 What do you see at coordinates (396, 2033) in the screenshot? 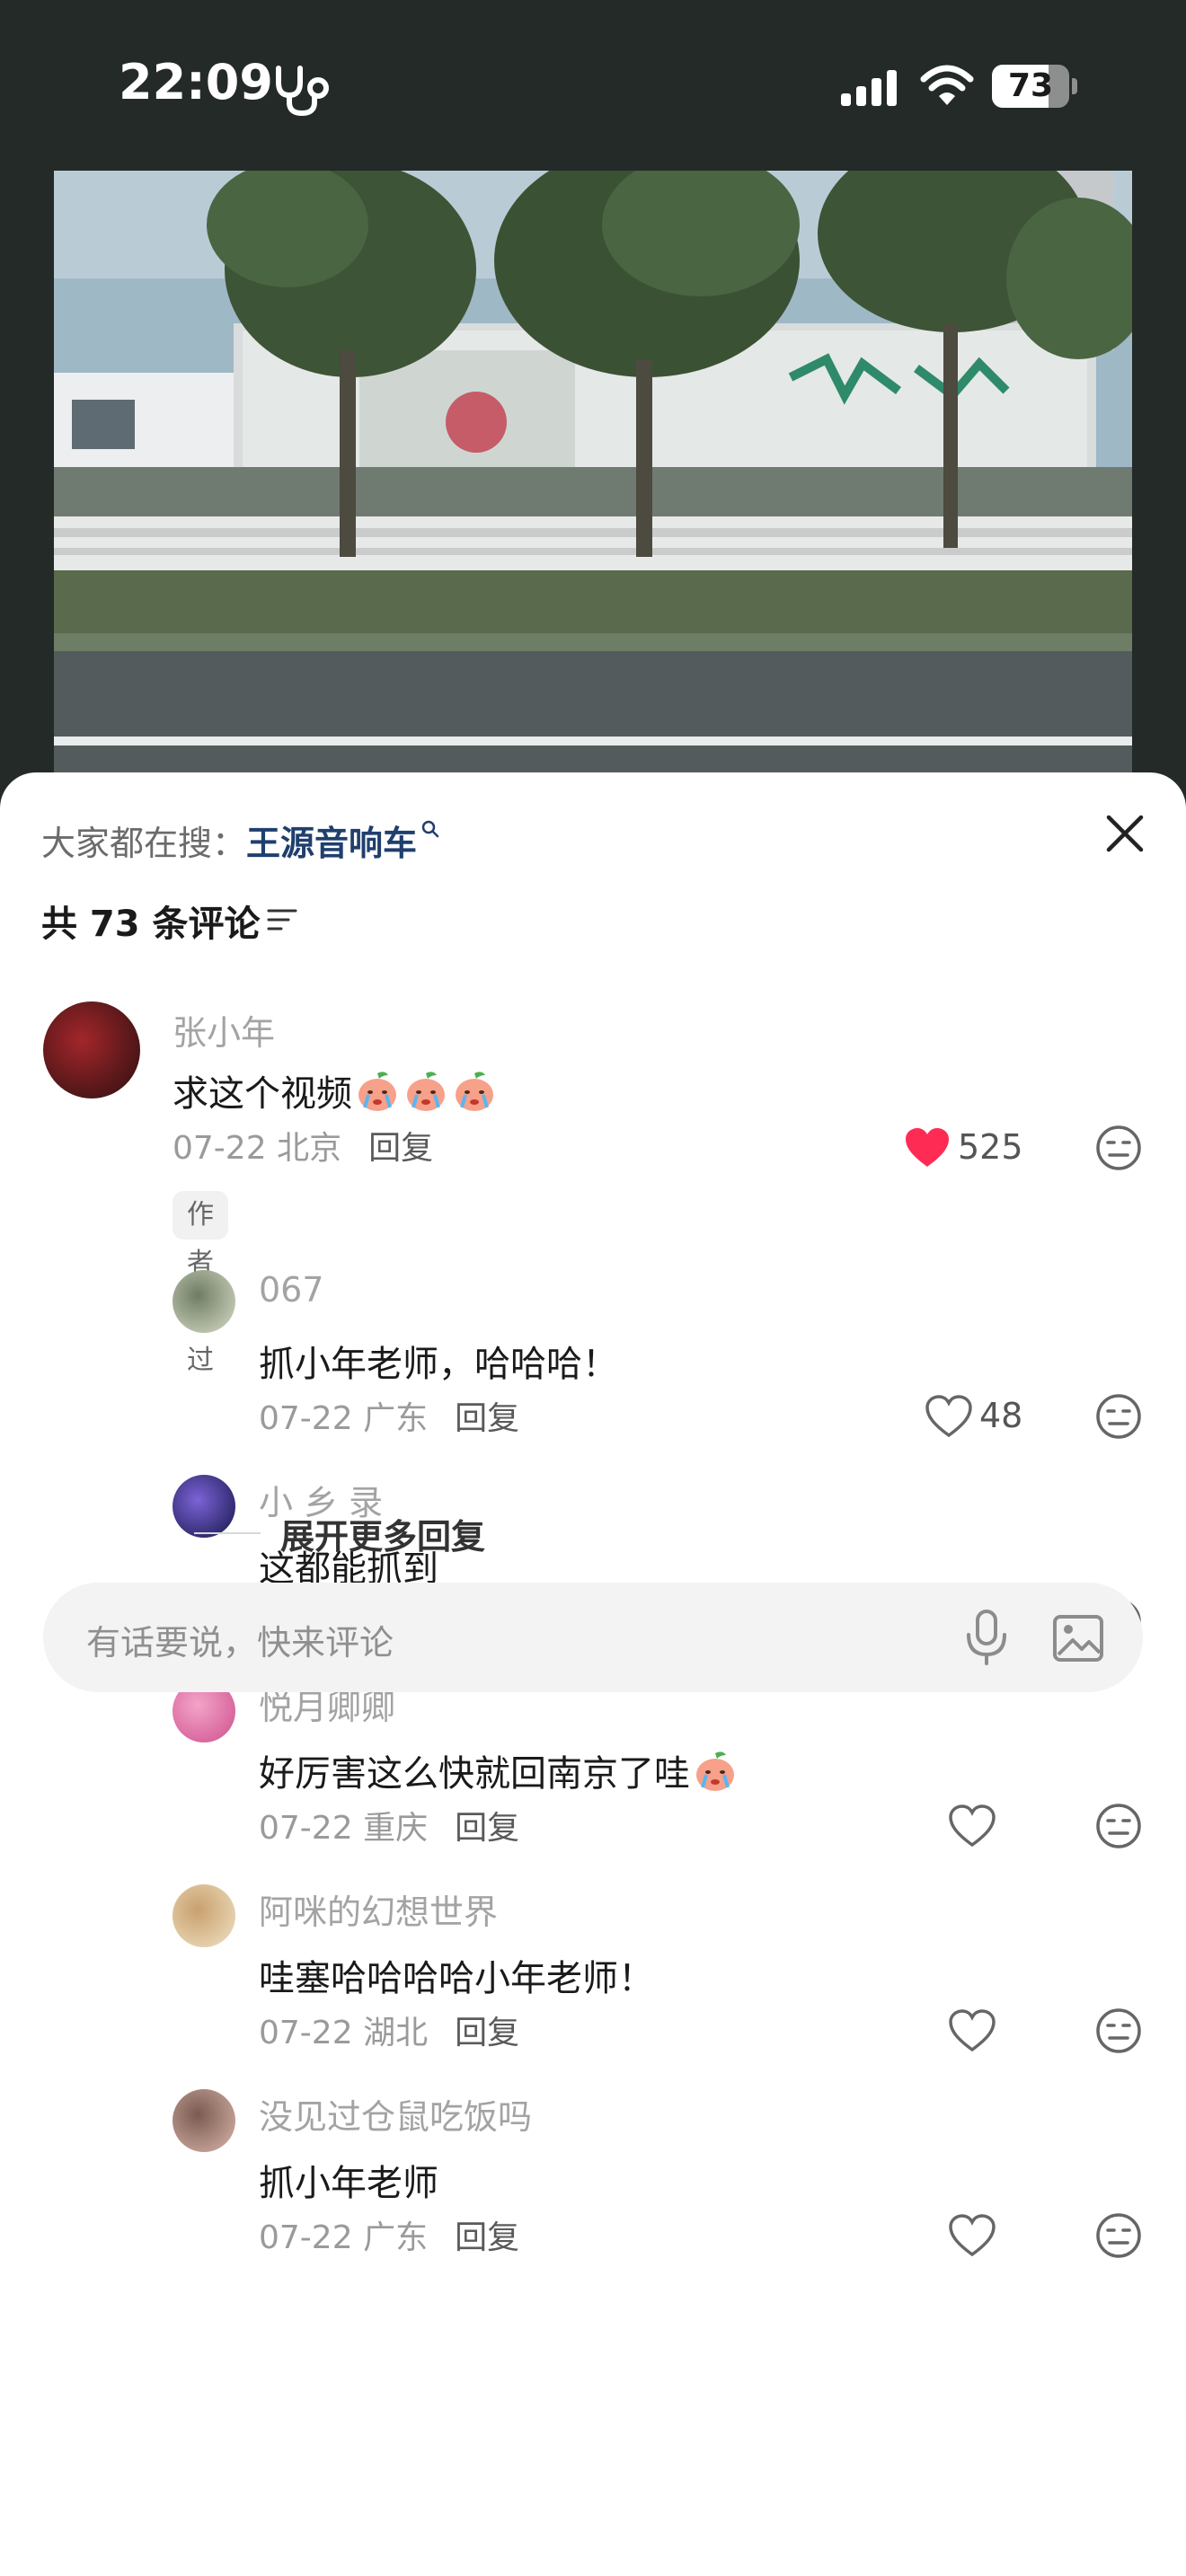
I see `comment-location: 湖北` at bounding box center [396, 2033].